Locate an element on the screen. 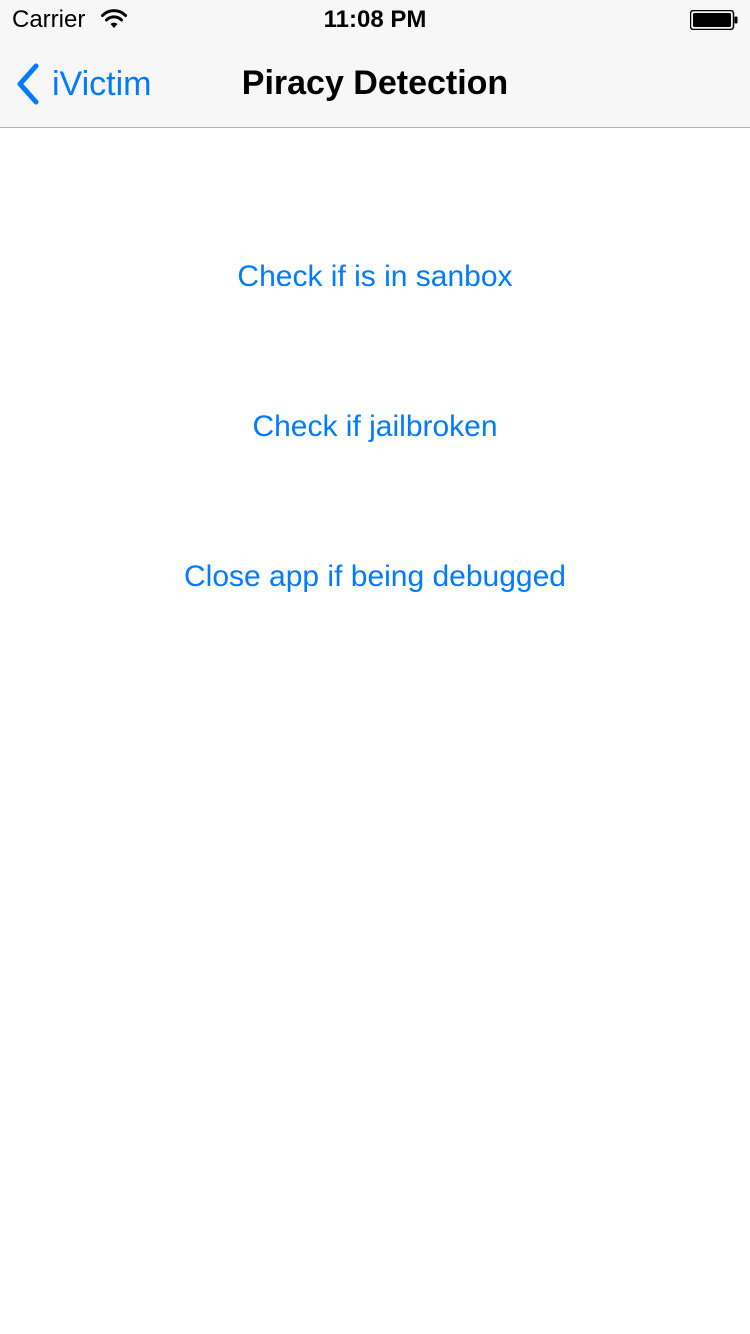 The width and height of the screenshot is (750, 1334). page-title: Piracy Detection is located at coordinates (375, 83).